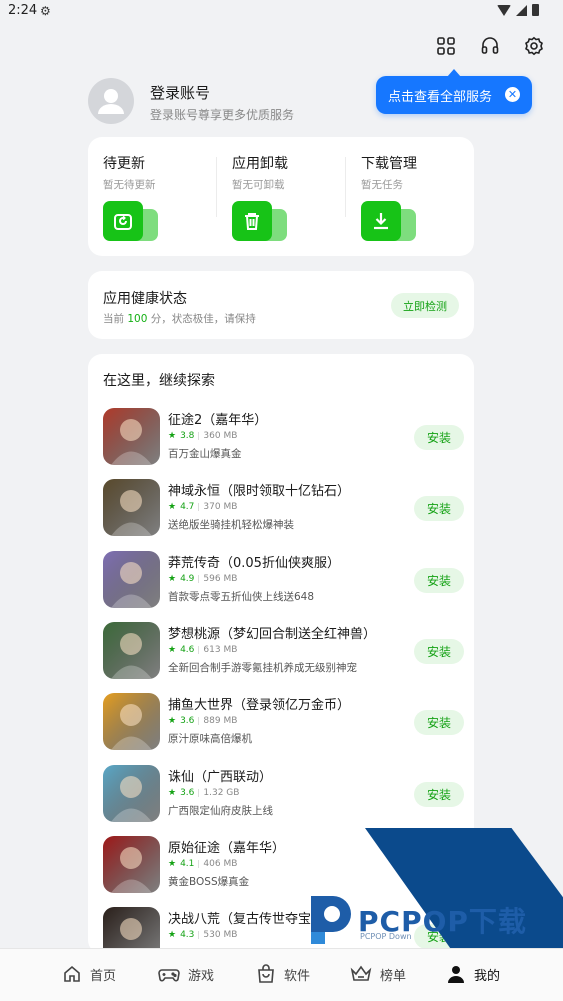 Image resolution: width=563 pixels, height=1001 pixels. I want to click on health-subtitle: 当前 100 分，状态极佳，请保持, so click(179, 319).